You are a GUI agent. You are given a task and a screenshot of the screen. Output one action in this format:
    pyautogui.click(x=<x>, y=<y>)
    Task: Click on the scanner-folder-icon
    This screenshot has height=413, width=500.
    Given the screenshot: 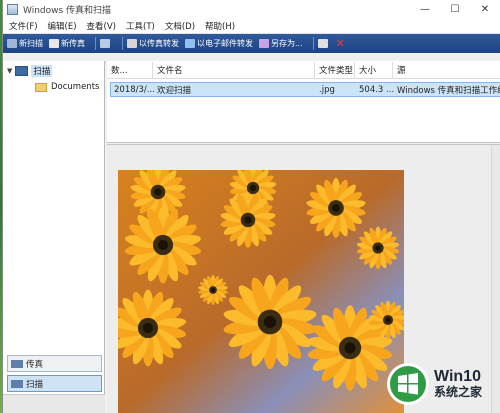 What is the action you would take?
    pyautogui.click(x=22, y=71)
    